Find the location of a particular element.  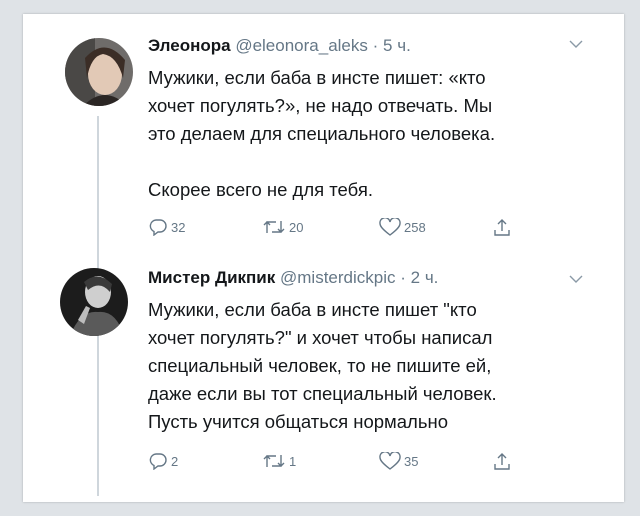

reply-button: 2 is located at coordinates (163, 461).